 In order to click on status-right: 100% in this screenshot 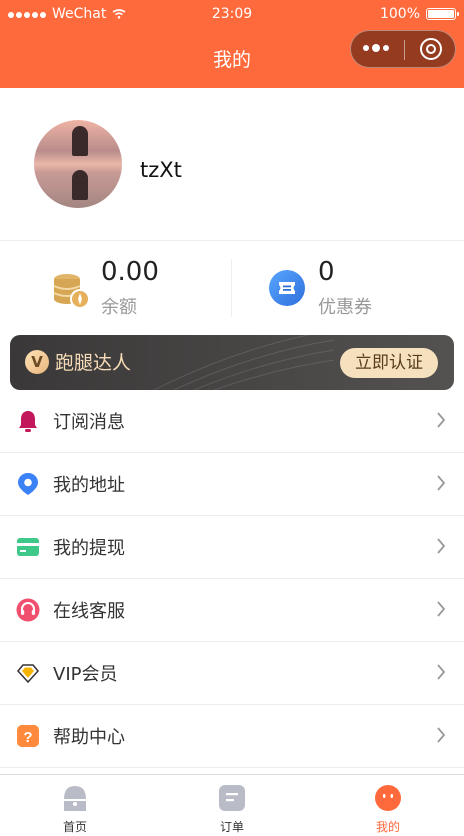, I will do `click(419, 14)`.